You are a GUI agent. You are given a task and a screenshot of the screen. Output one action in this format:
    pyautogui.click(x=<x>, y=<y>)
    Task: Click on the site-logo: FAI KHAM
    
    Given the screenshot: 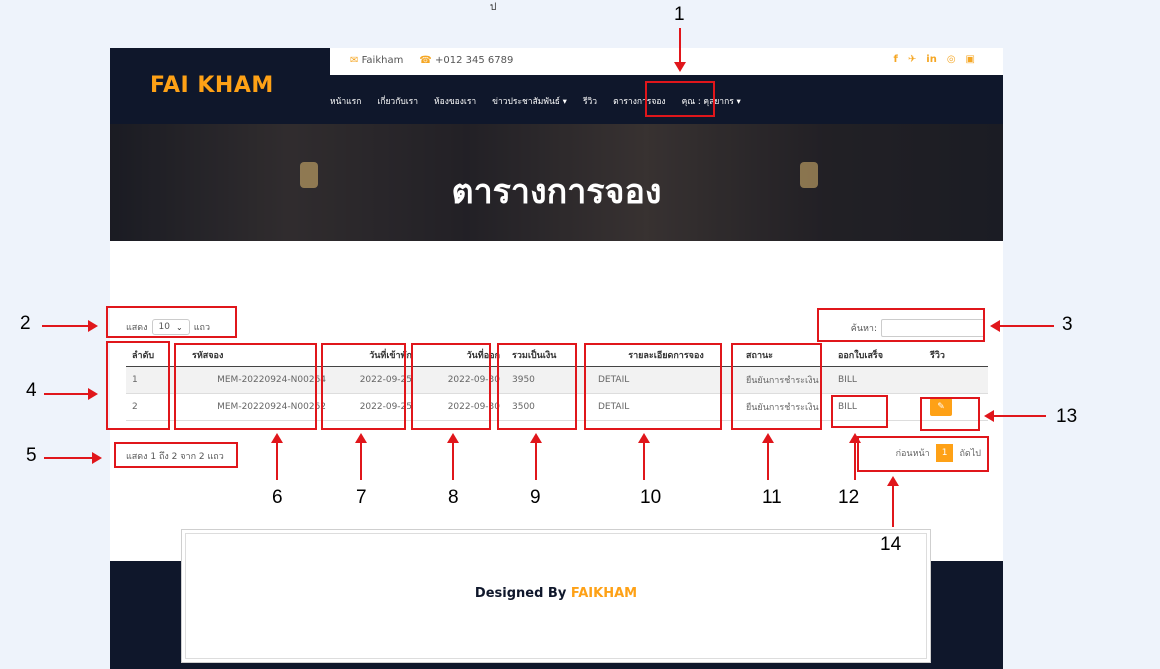 What is the action you would take?
    pyautogui.click(x=212, y=85)
    